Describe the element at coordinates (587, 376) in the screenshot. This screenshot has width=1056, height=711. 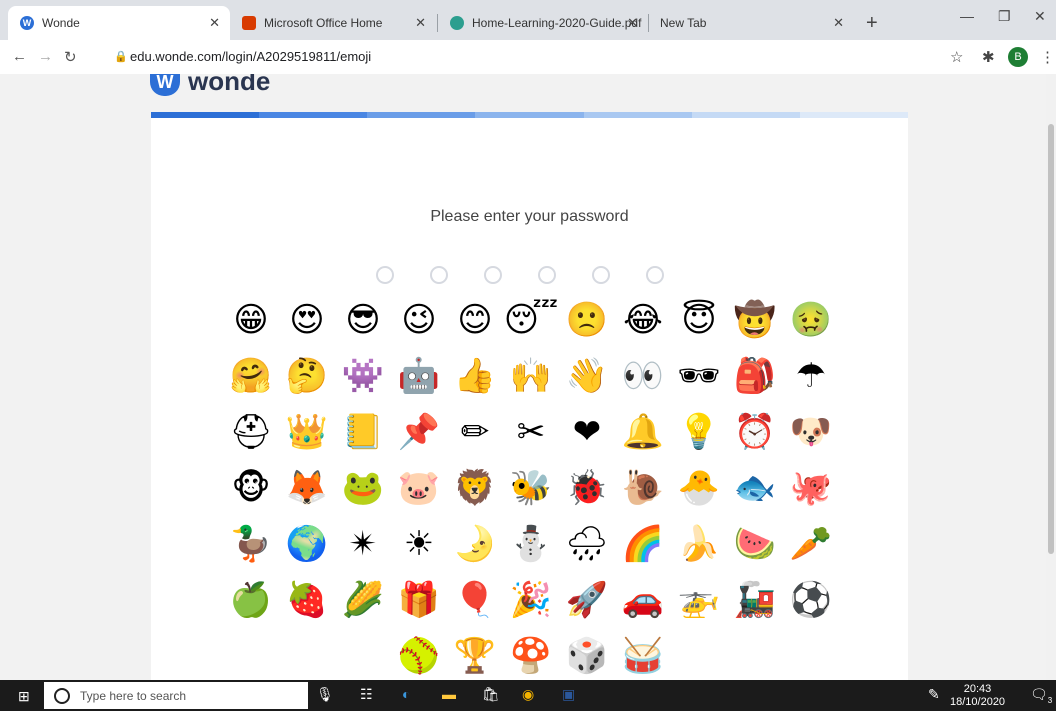
I see `emoji-button: 👋` at that location.